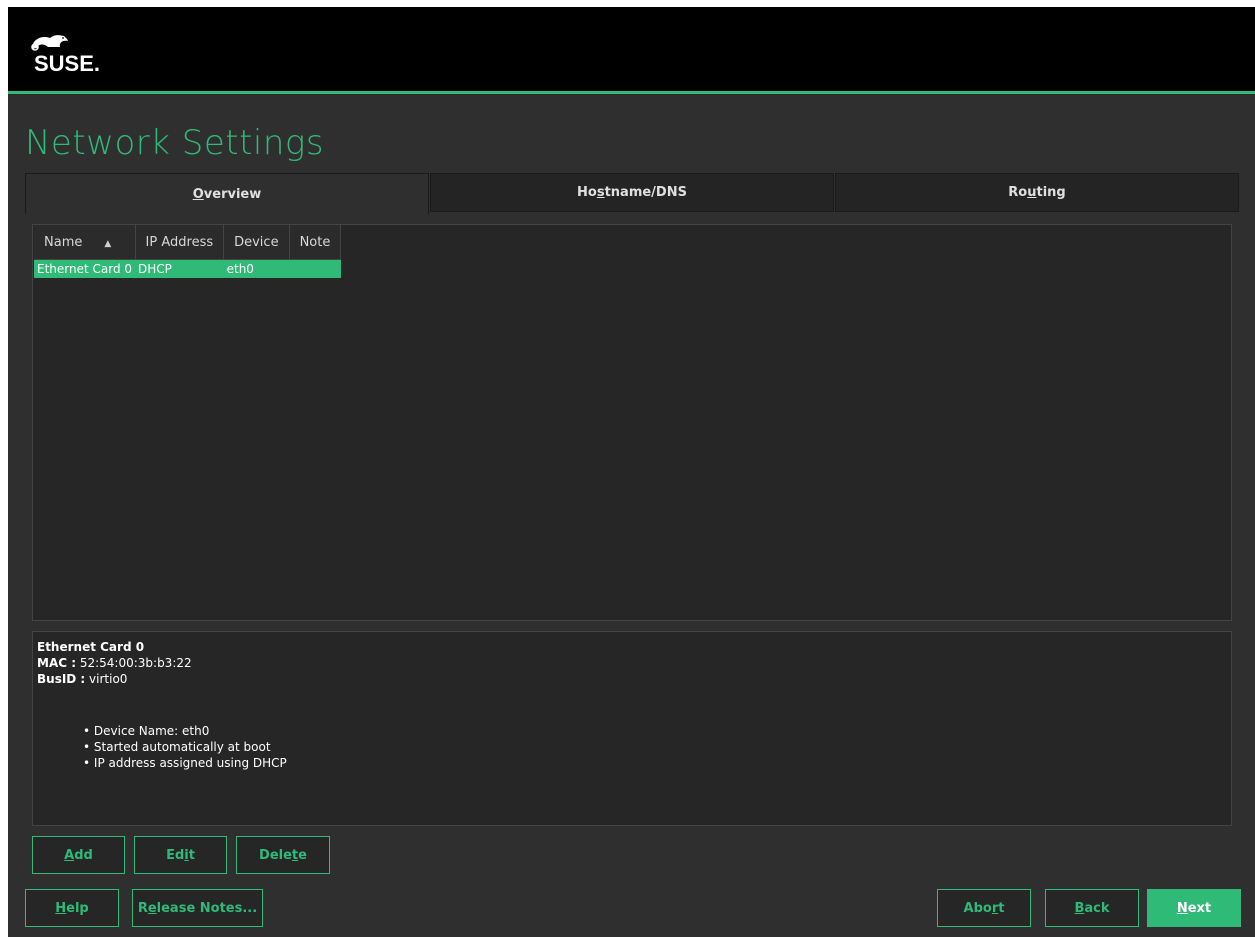  What do you see at coordinates (134, 663) in the screenshot?
I see `mac-value: 52:54:00:3b:b3:22` at bounding box center [134, 663].